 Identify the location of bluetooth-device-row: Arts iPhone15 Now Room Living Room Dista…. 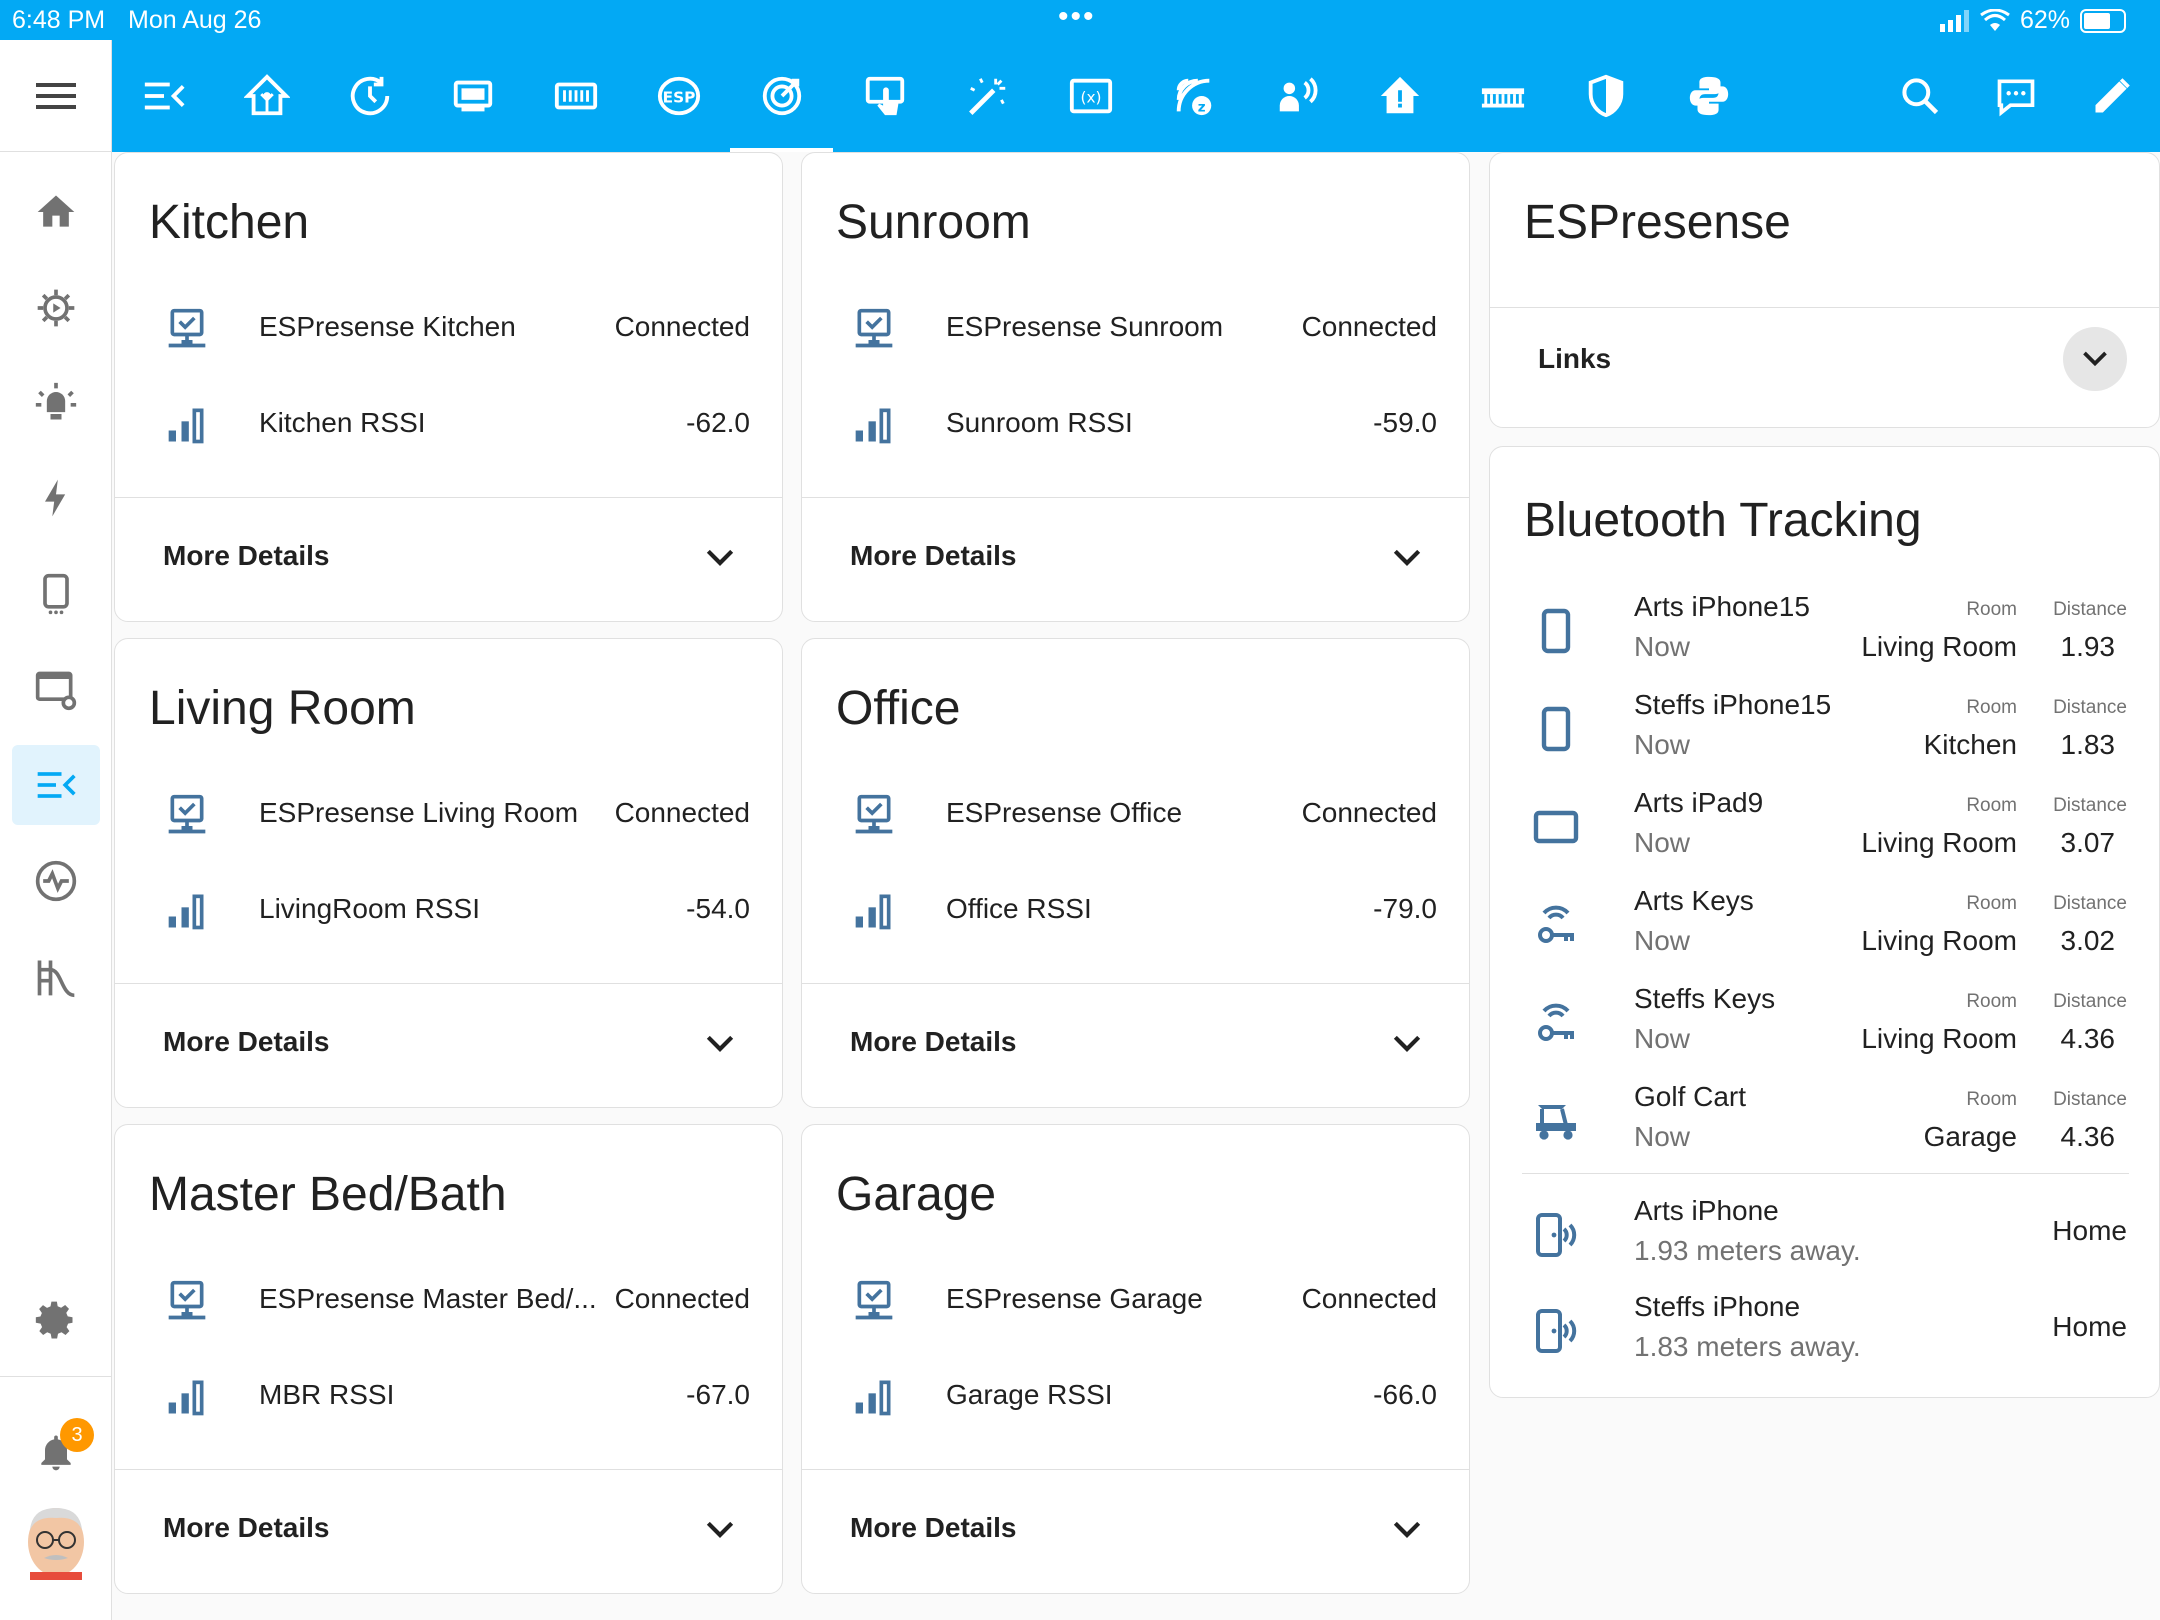
(1824, 634).